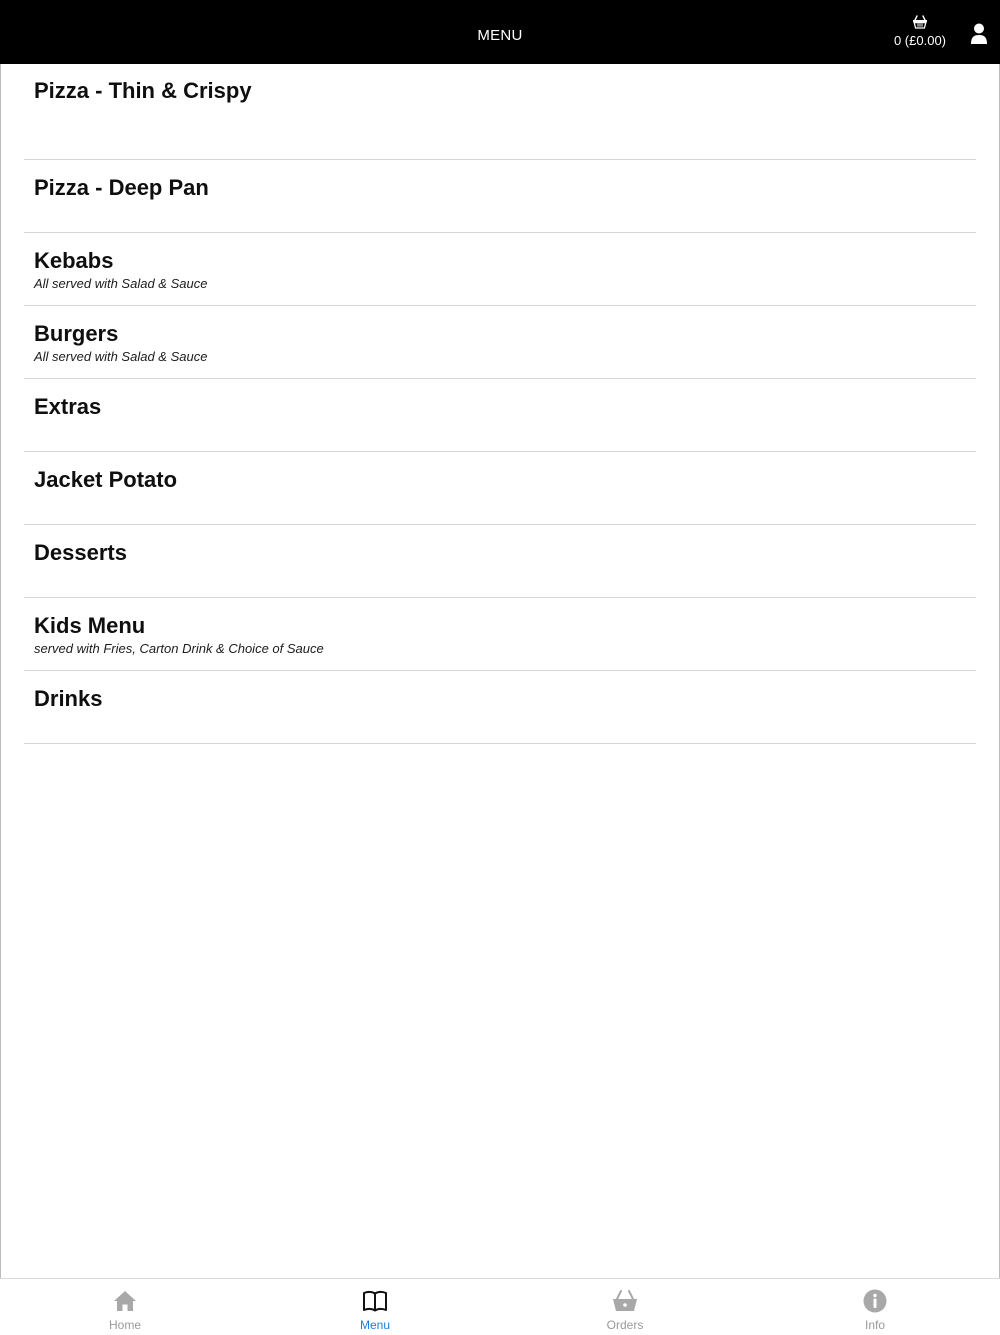  I want to click on menu-category-drinks: Drinks, so click(500, 707).